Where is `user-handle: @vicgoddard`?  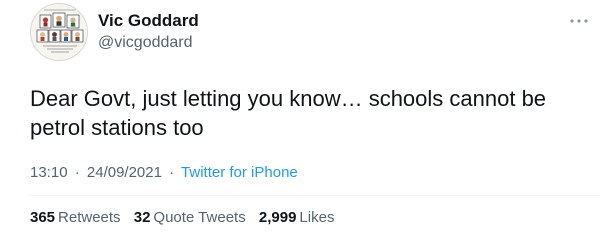 user-handle: @vicgoddard is located at coordinates (148, 42).